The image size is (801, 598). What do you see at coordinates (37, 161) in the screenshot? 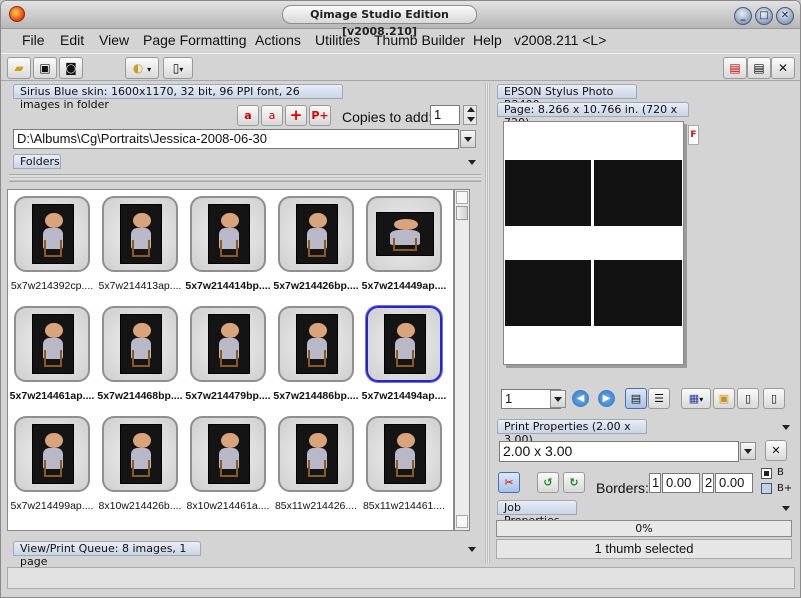
I see `folders-header: Folders` at bounding box center [37, 161].